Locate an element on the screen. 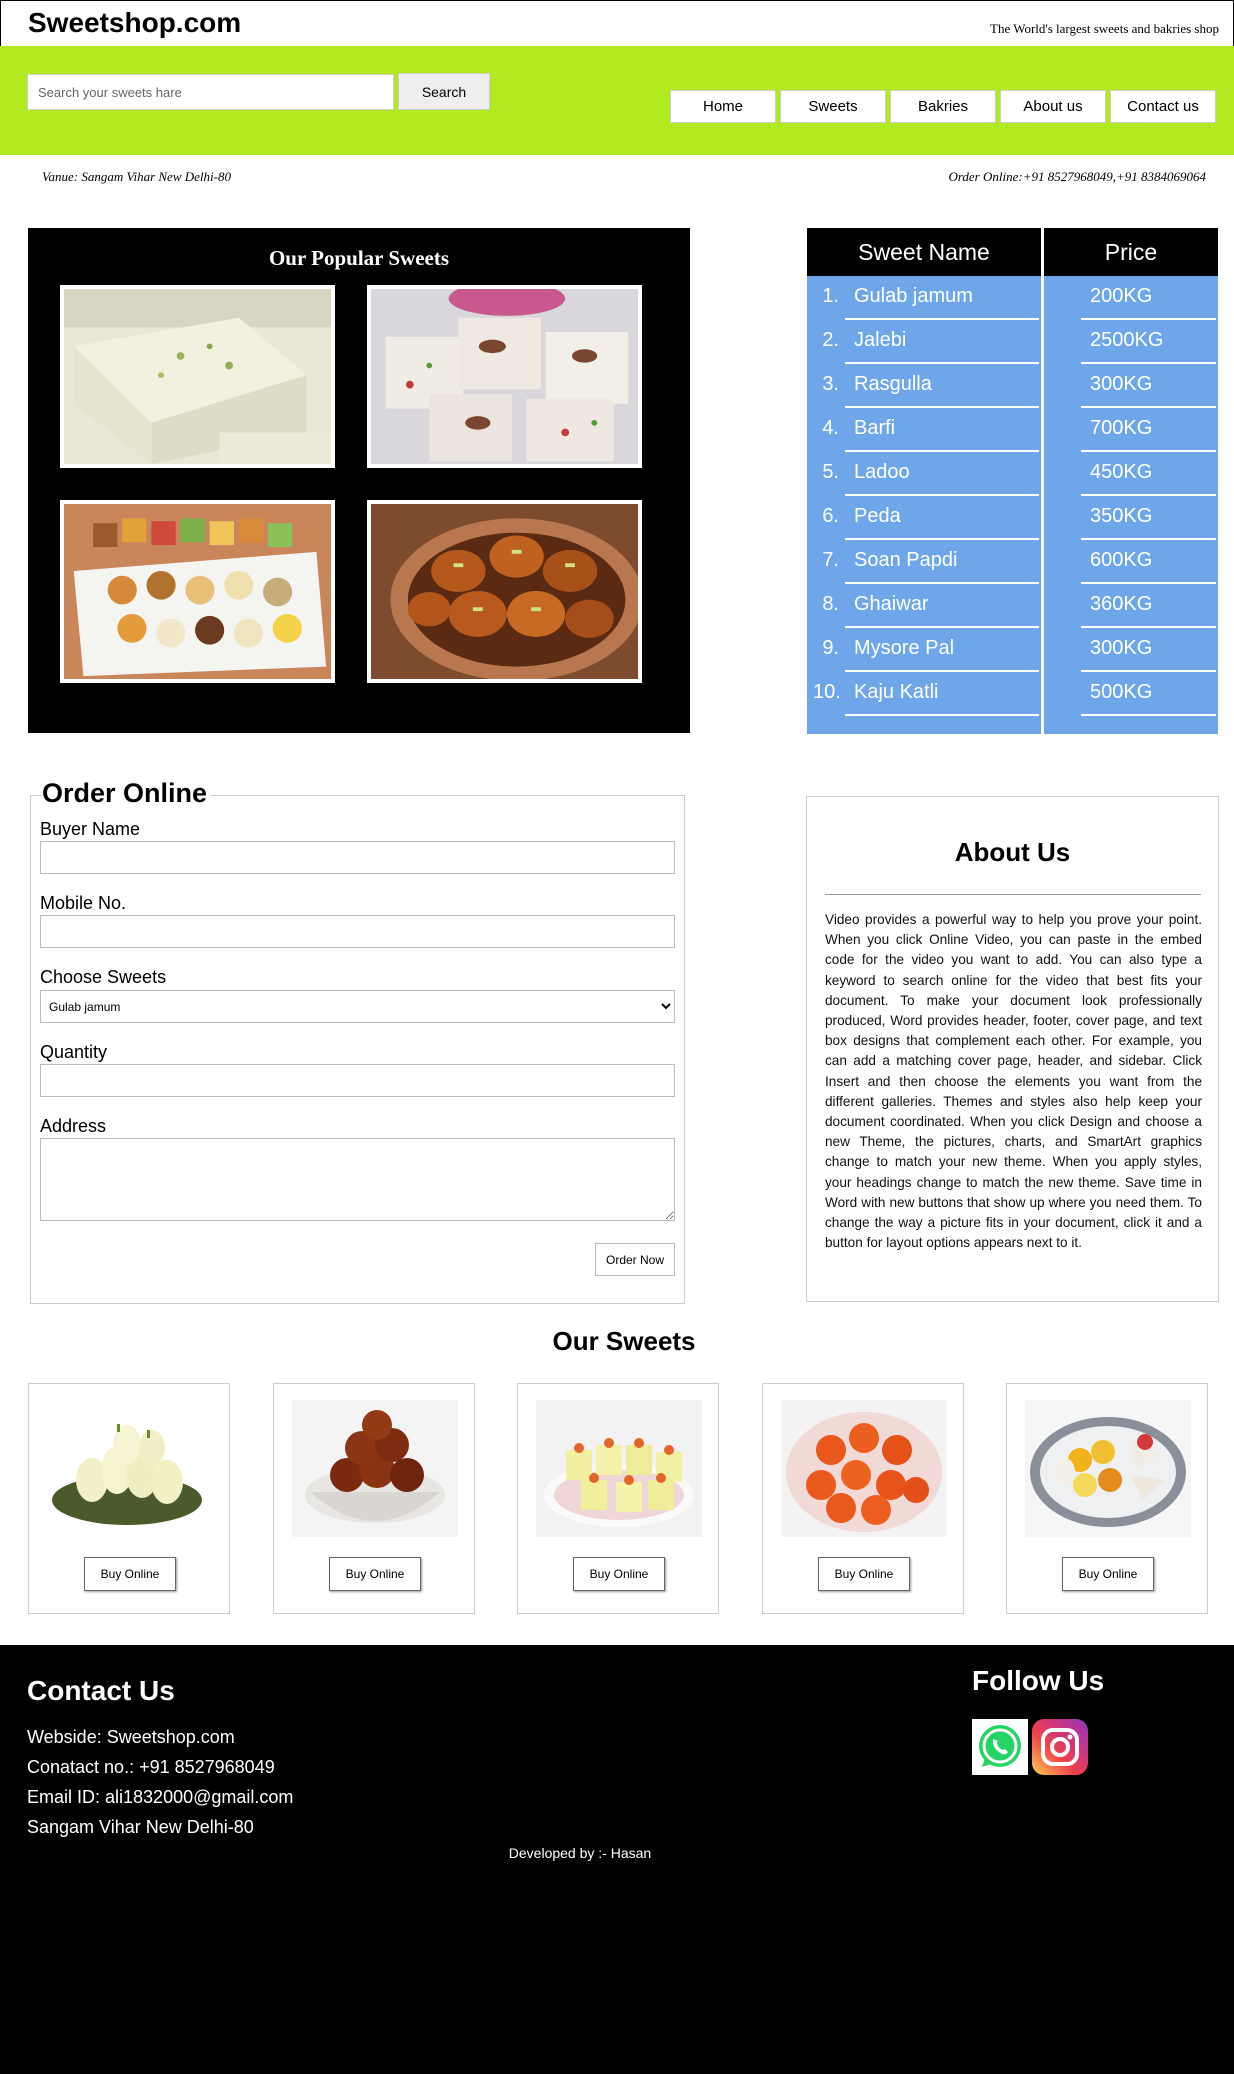  table-header-price: Price is located at coordinates (1131, 252).